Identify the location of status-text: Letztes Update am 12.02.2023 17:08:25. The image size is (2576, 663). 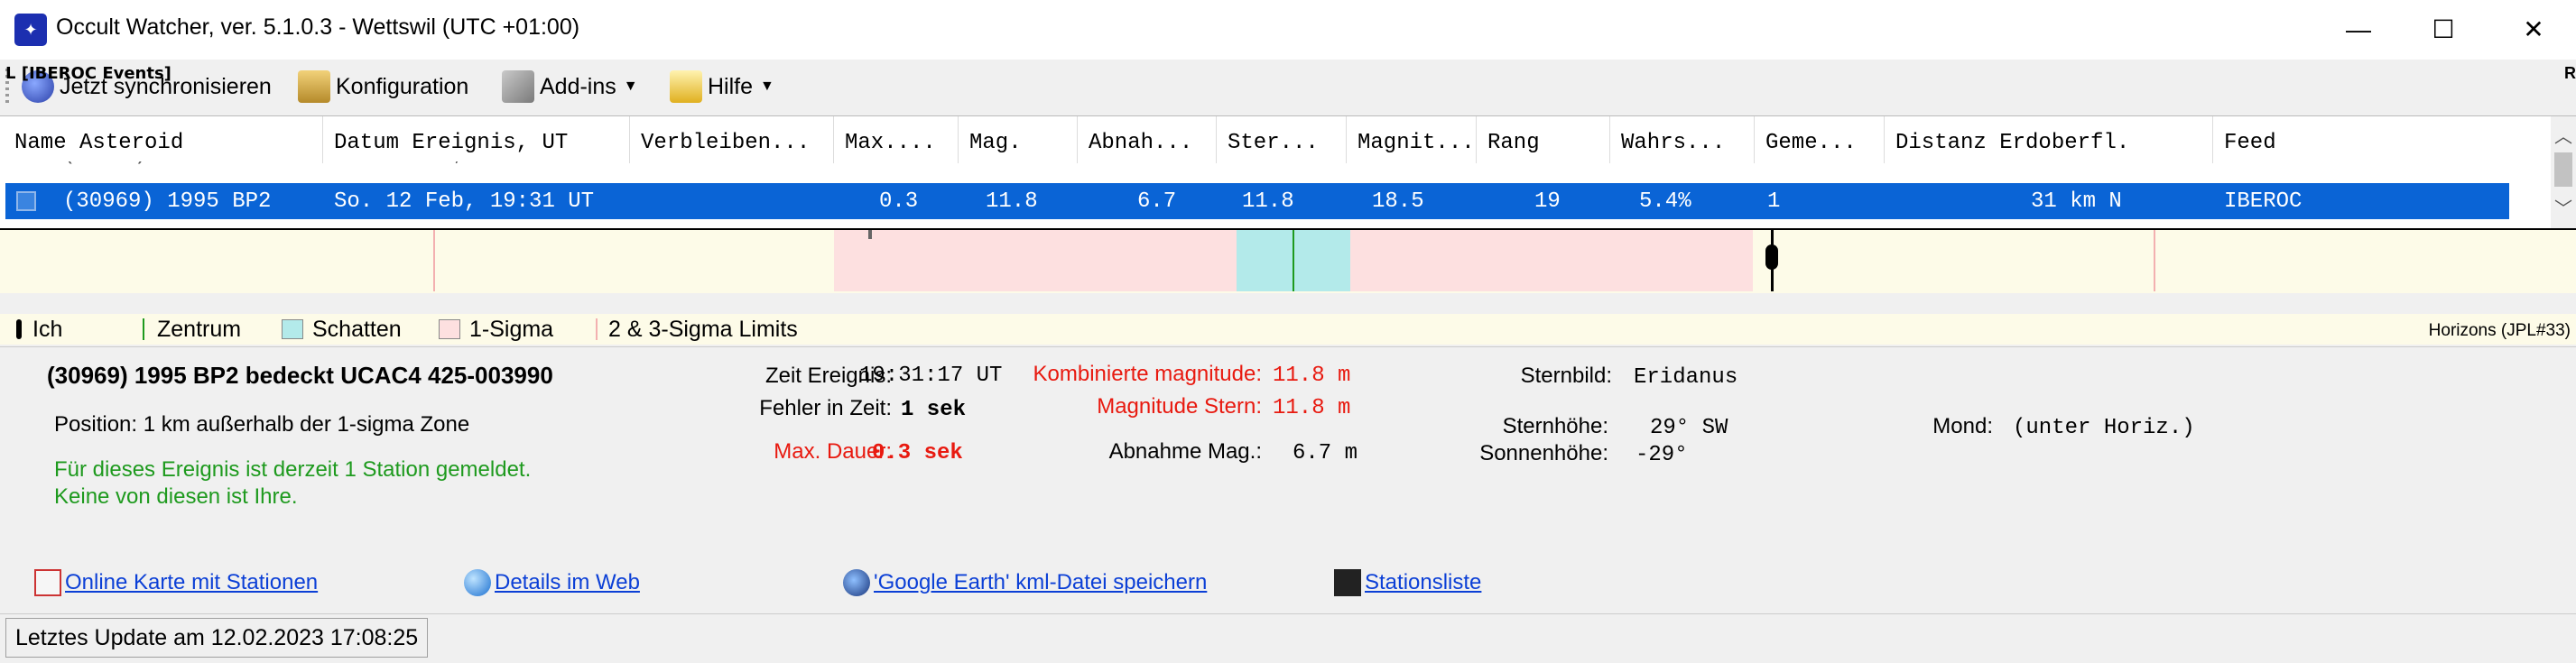
(217, 638).